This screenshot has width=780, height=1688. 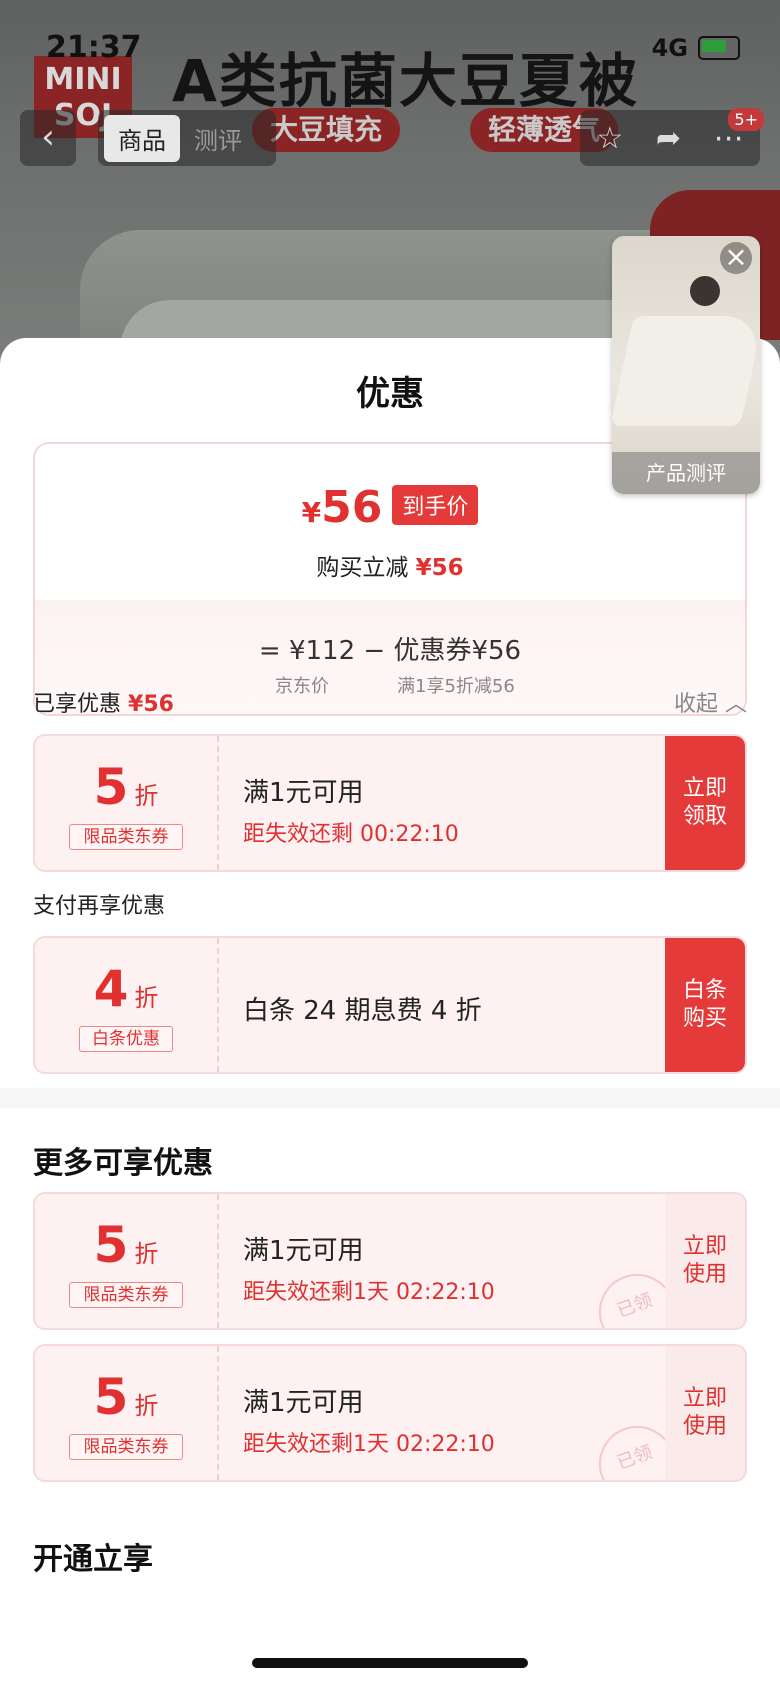 I want to click on claim-button: 立即 领取, so click(x=705, y=803).